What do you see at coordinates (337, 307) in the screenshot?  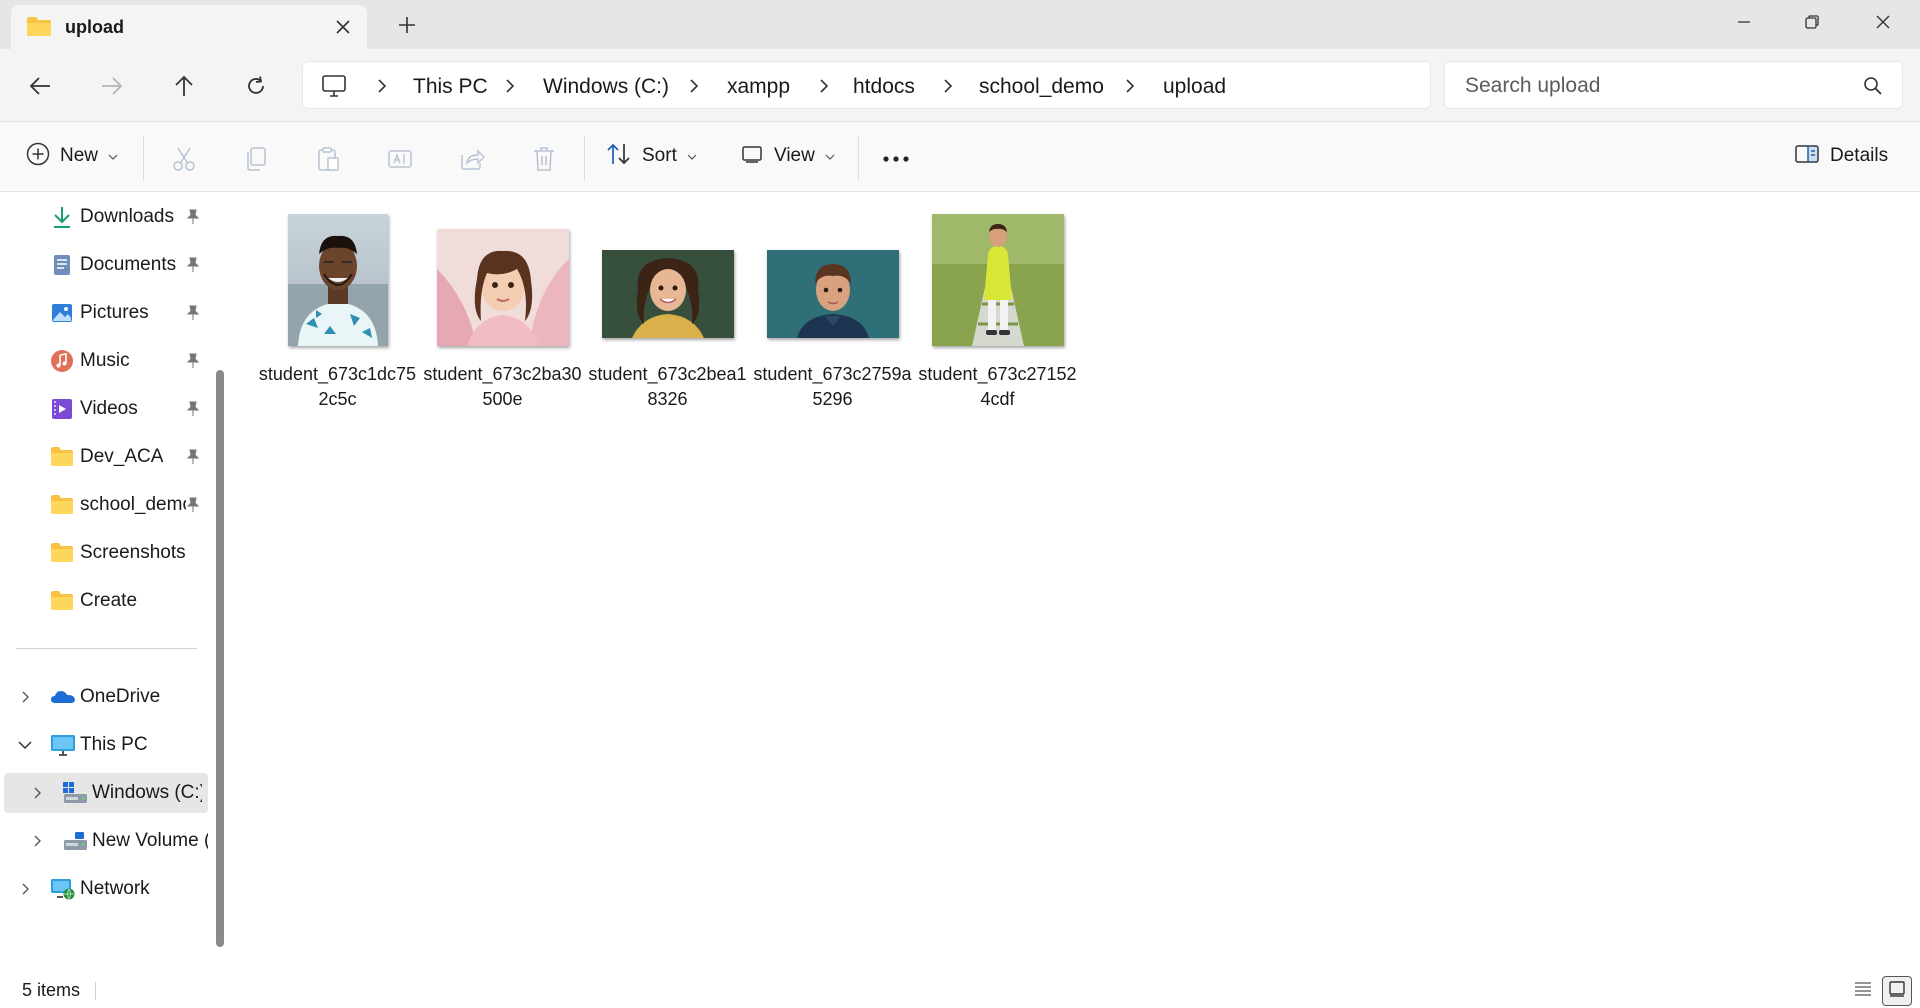 I see `file-item: student_673c1dc752c5c` at bounding box center [337, 307].